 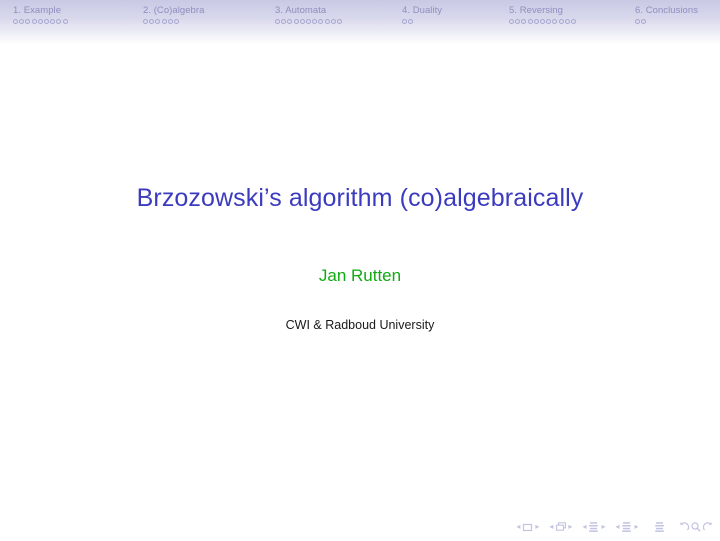 I want to click on presentation-navigation: ◂ ▸, so click(x=627, y=527).